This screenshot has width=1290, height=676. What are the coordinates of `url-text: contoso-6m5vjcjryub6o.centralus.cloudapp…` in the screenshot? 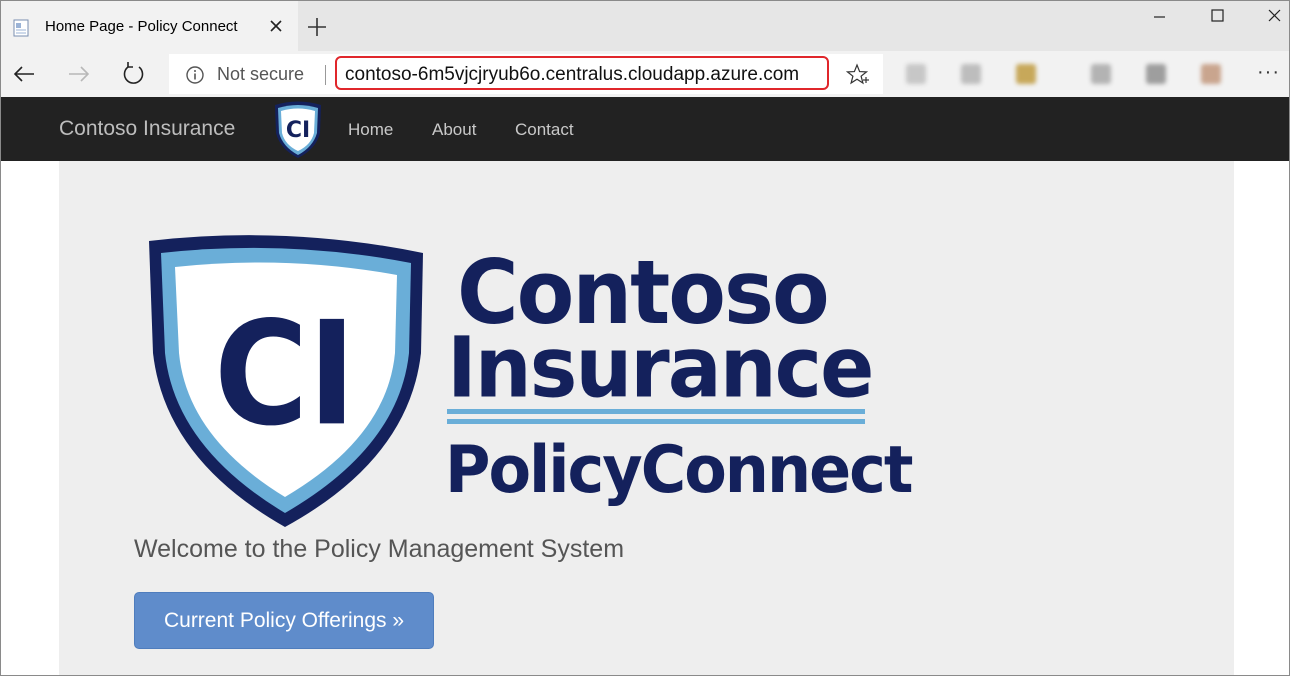 It's located at (572, 75).